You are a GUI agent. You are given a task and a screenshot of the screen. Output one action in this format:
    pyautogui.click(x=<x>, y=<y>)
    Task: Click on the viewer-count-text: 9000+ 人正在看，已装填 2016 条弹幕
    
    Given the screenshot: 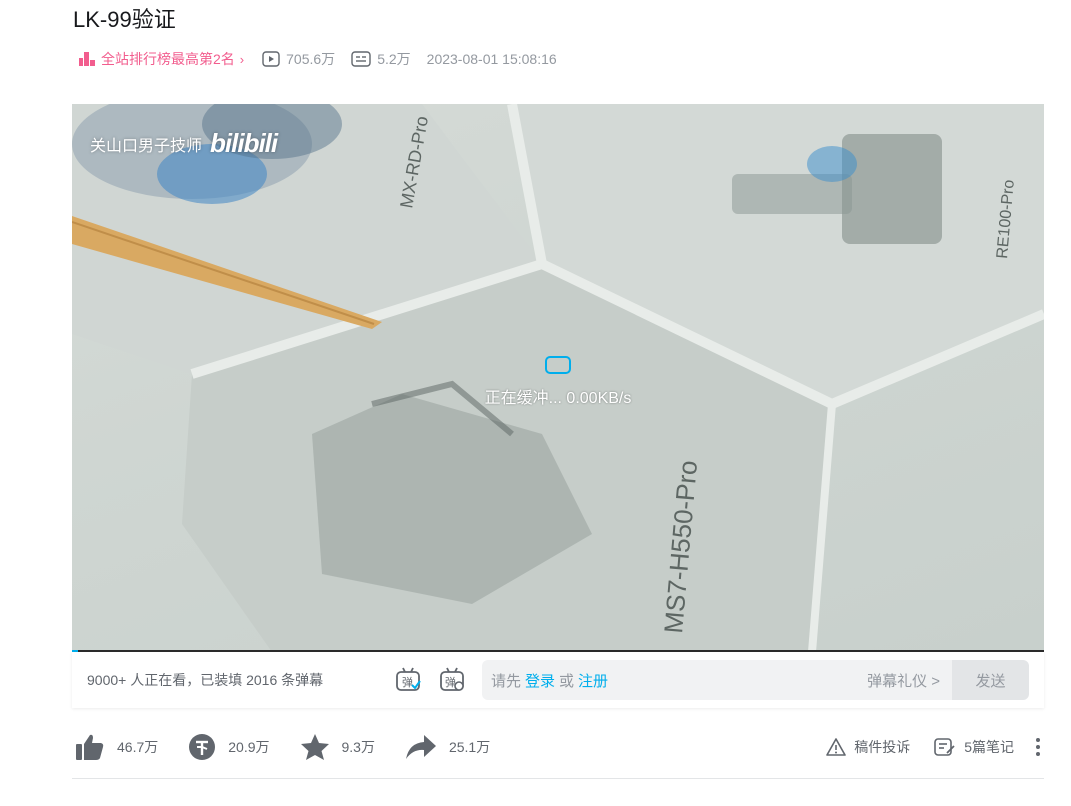 What is the action you would take?
    pyautogui.click(x=205, y=680)
    